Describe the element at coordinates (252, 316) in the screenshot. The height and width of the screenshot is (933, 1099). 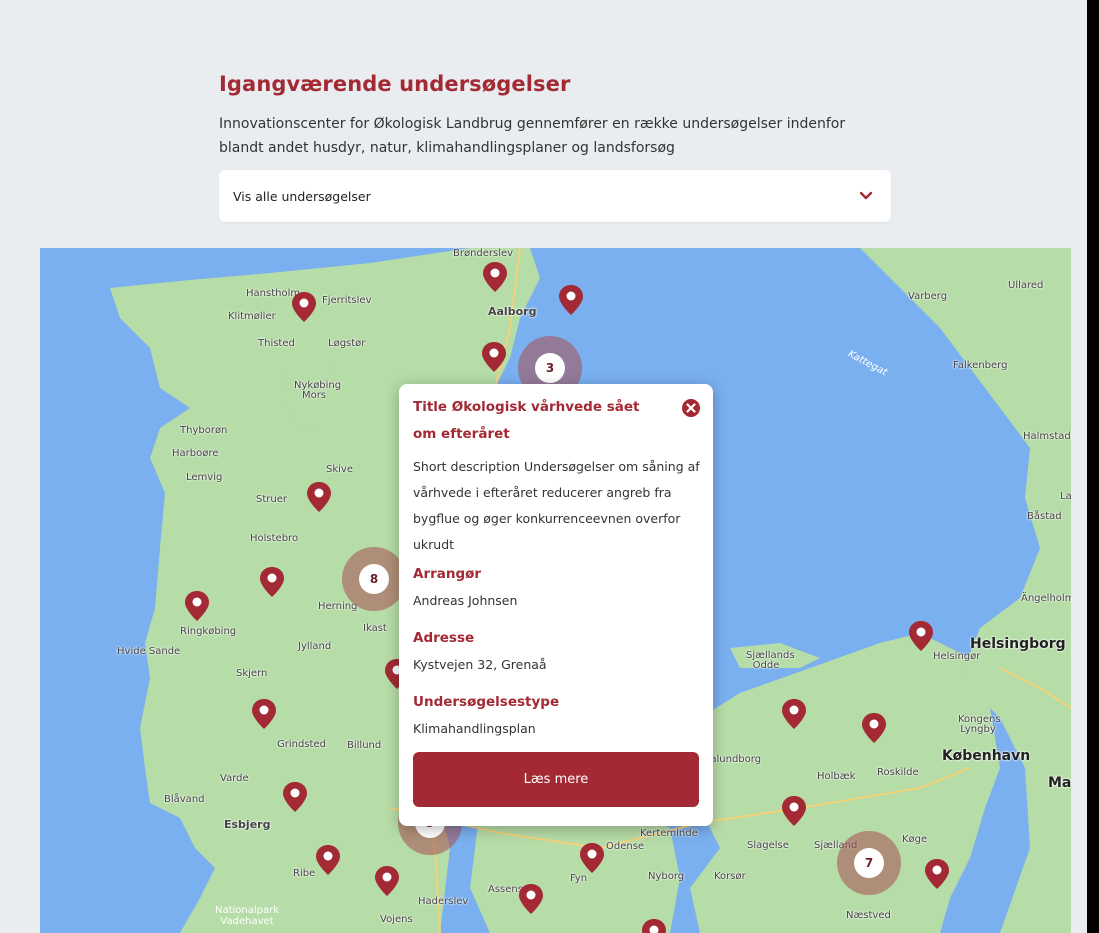
I see `map-label: Klitmøller` at that location.